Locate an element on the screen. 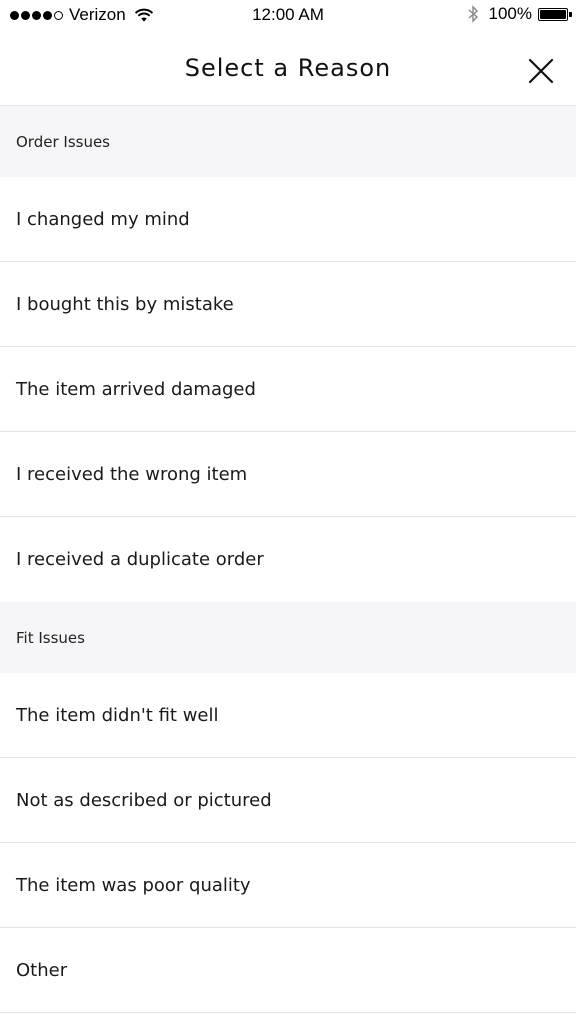  bluetooth-icon is located at coordinates (473, 14).